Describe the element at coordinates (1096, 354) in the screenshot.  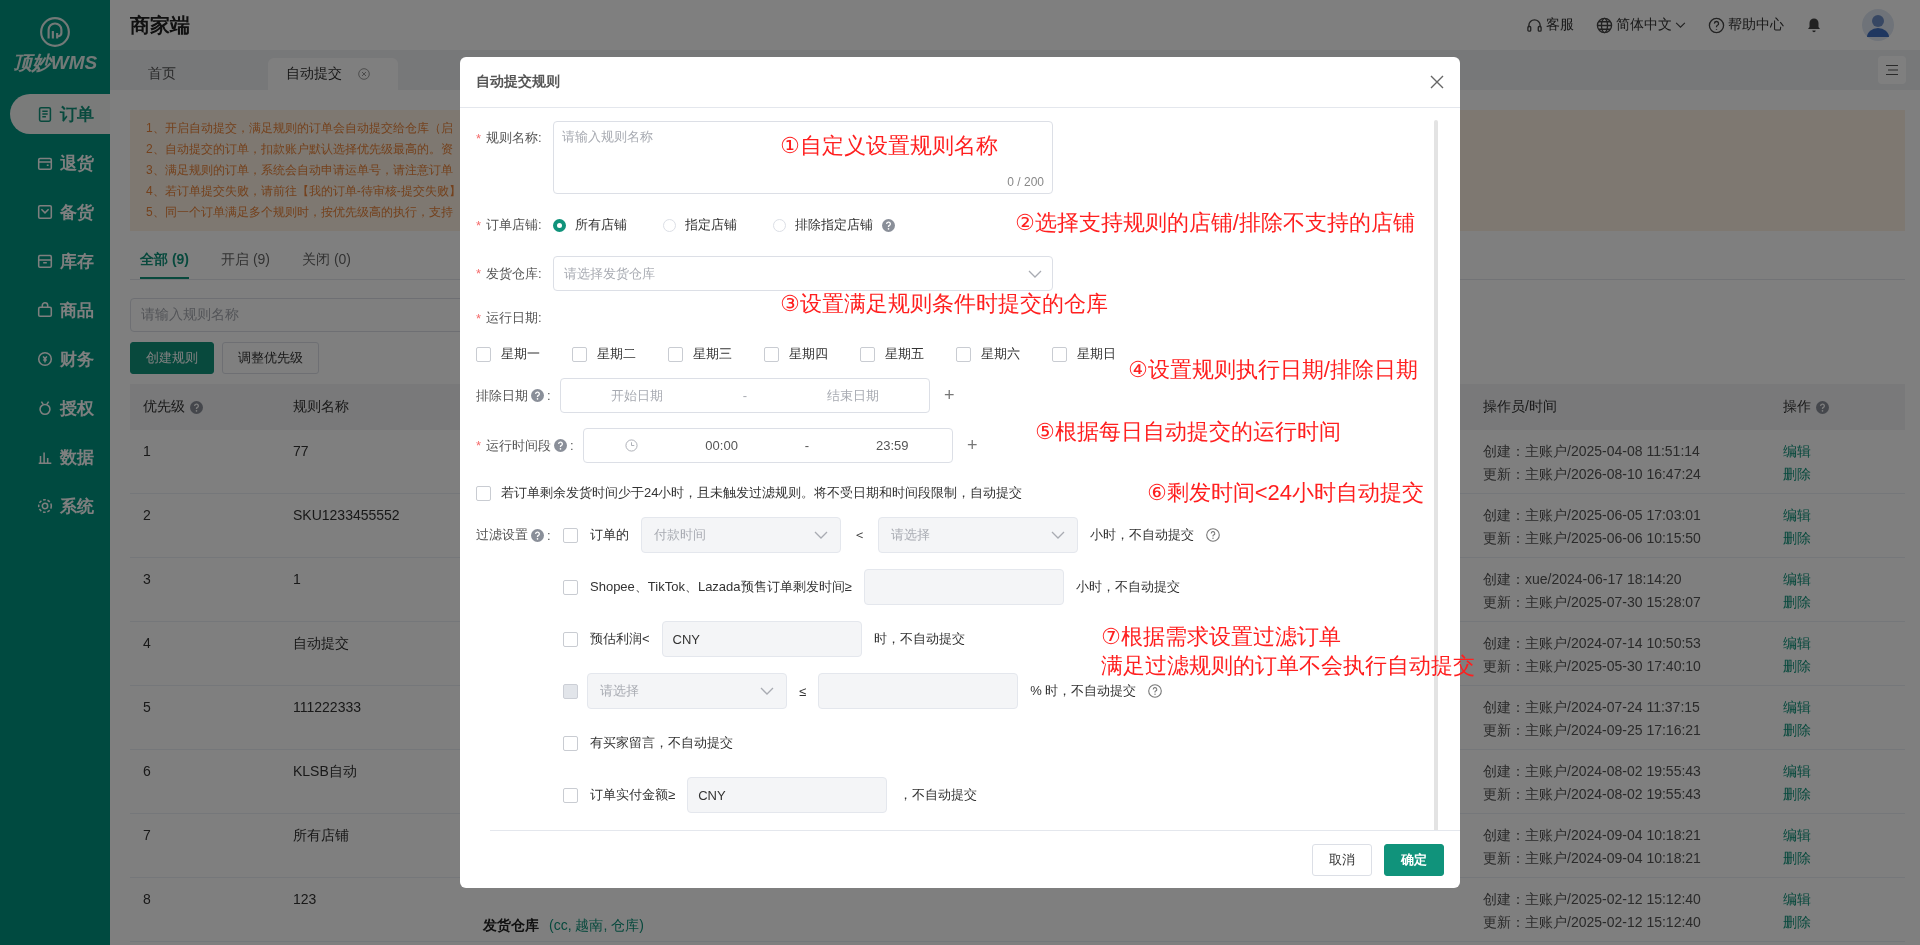
I see `checkbox-label: 星期日` at that location.